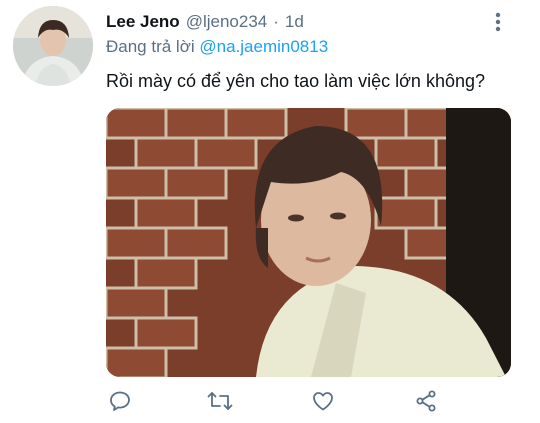 This screenshot has height=423, width=540. I want to click on more-options-button, so click(498, 24).